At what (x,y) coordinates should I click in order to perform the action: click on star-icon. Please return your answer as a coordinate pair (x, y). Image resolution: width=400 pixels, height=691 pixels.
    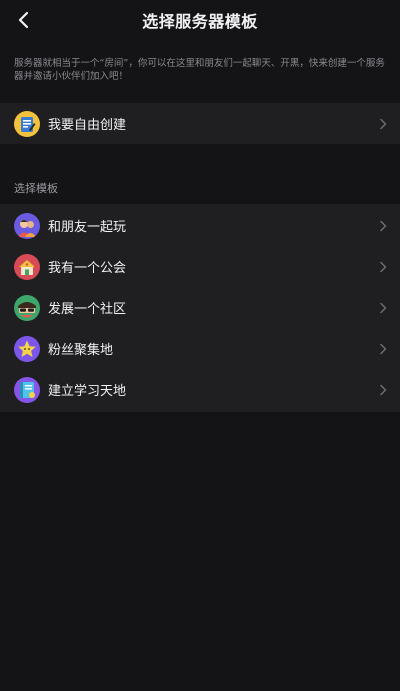
    Looking at the image, I should click on (27, 348).